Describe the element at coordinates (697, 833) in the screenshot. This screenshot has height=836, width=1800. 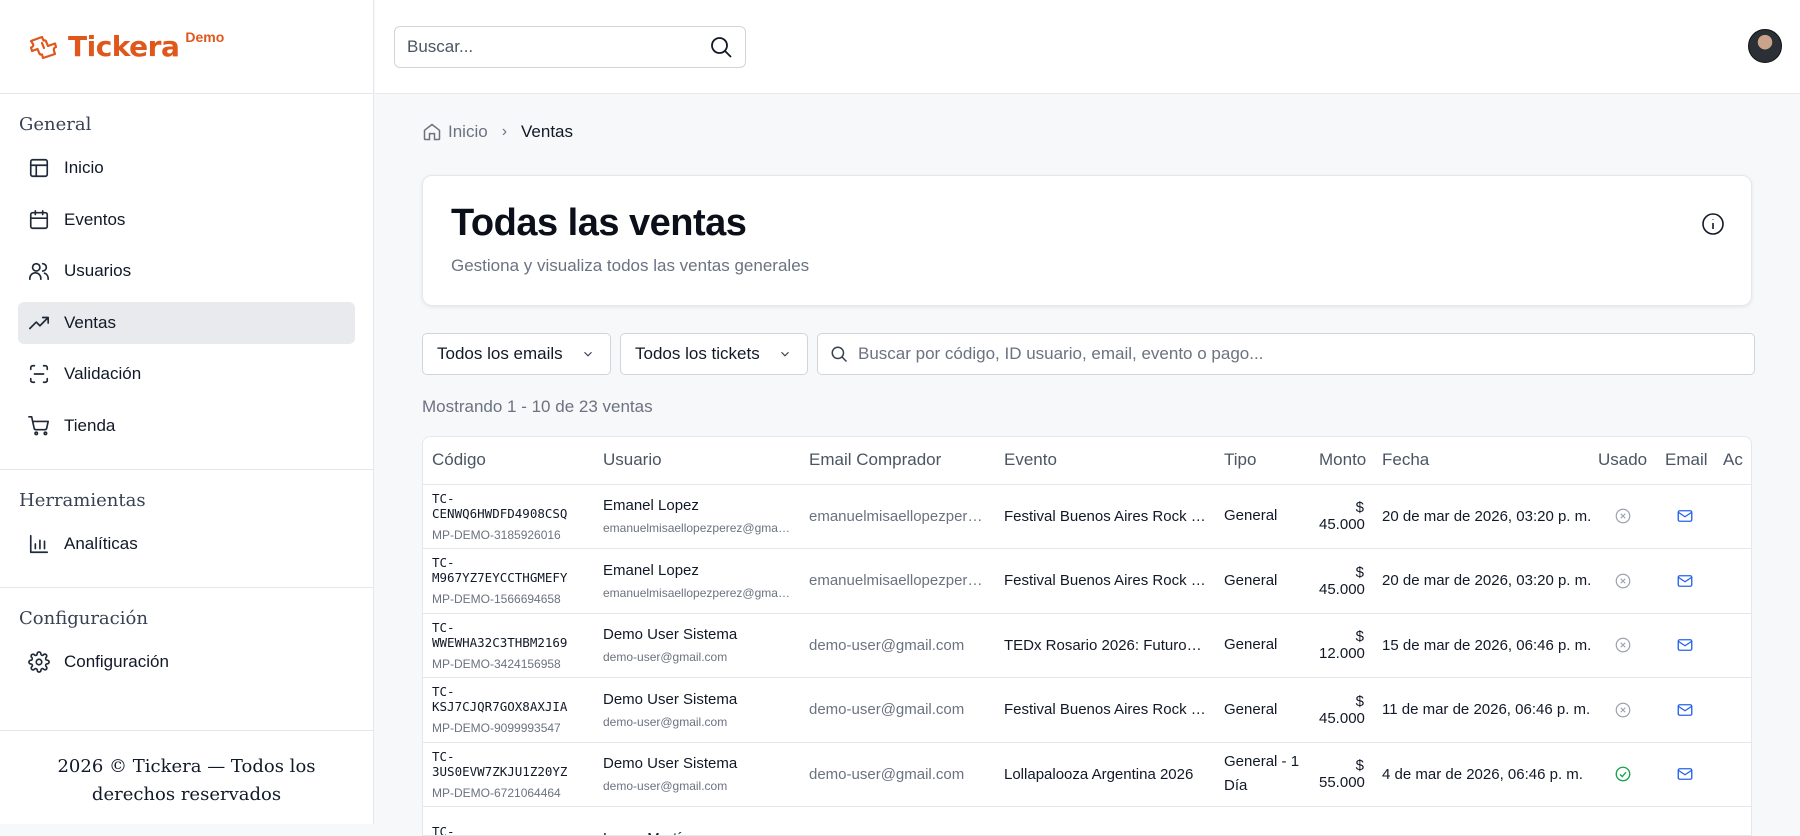
I see `user-name: Lucas Martín` at that location.